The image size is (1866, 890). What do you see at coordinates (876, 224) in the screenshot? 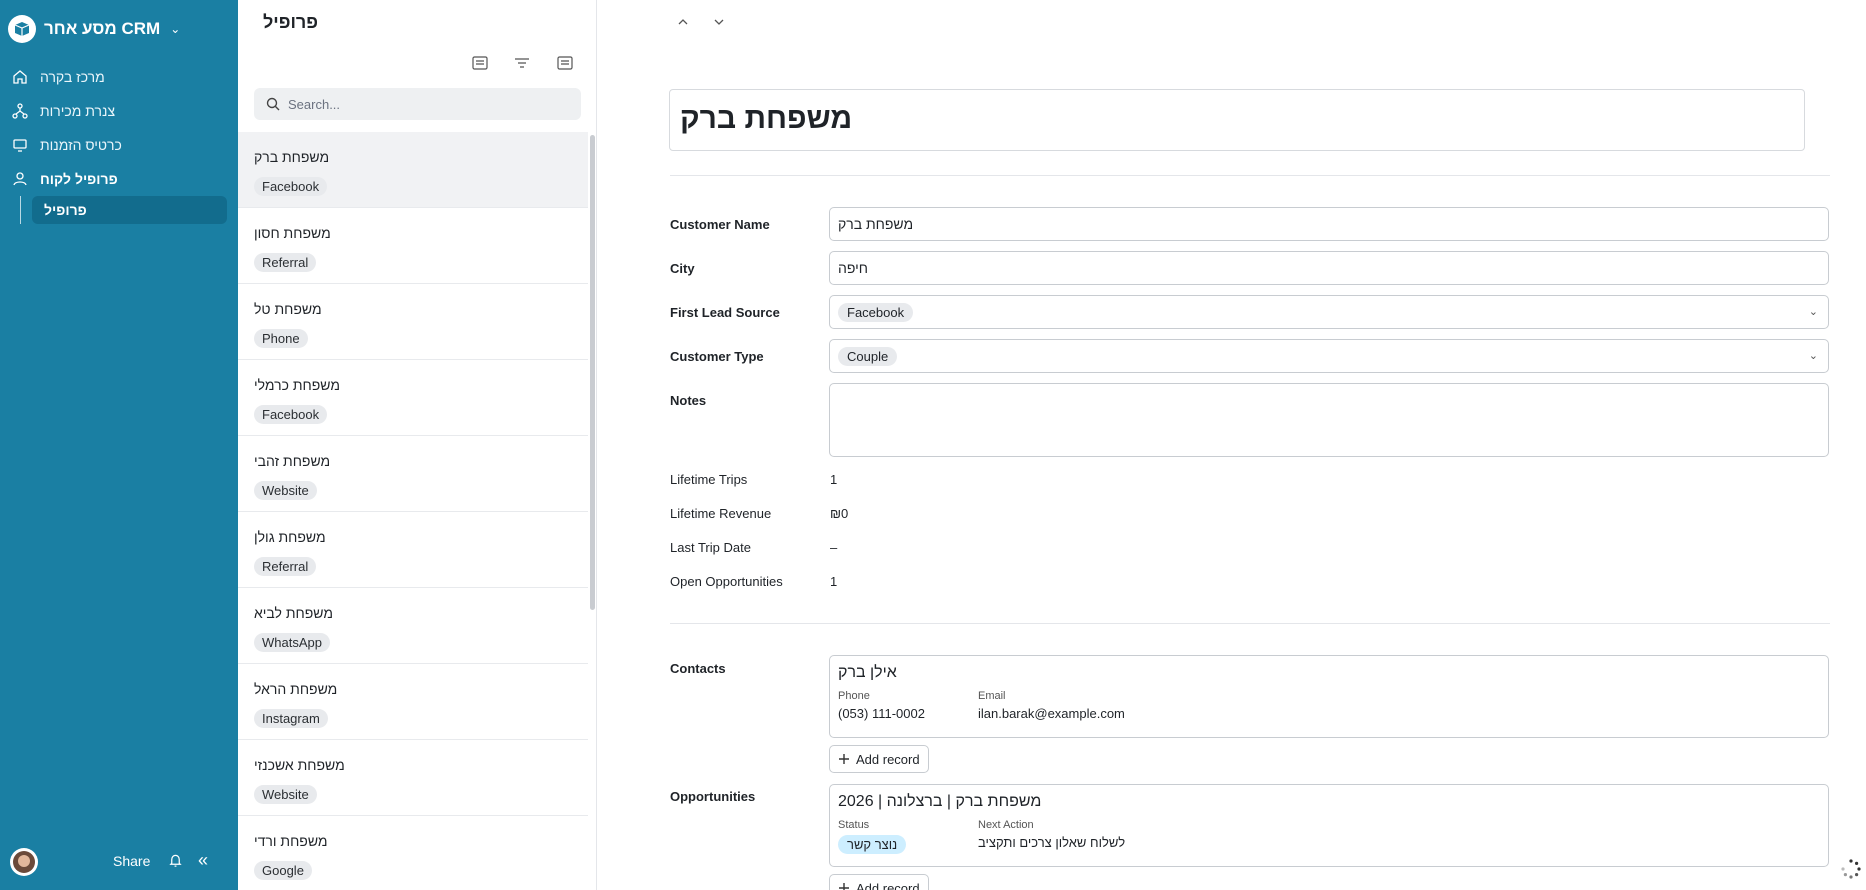
I see `customer-name-value: משפחת ברק` at bounding box center [876, 224].